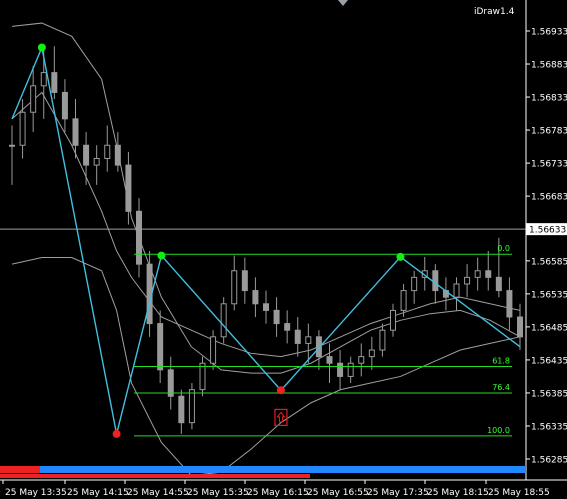  Describe the element at coordinates (519, 493) in the screenshot. I see `time-tick-label: 25 May 18:55` at that location.